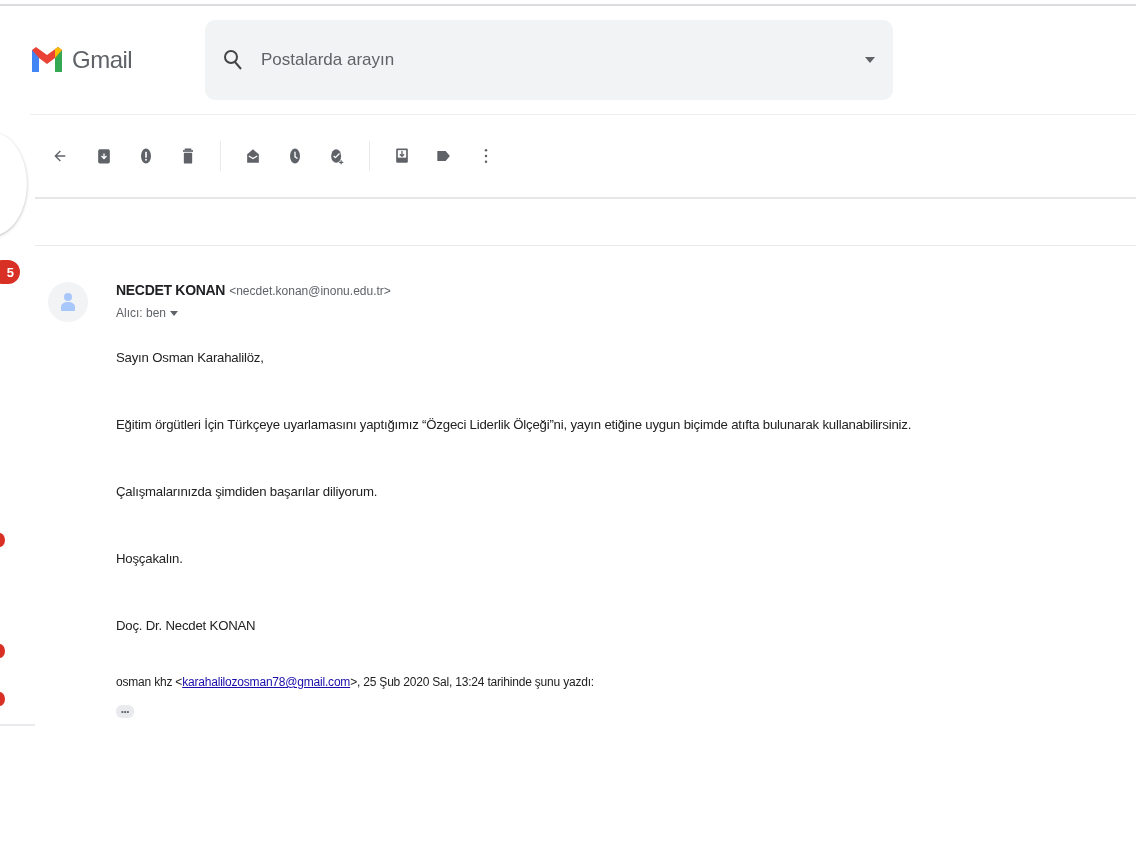 This screenshot has width=1136, height=848. I want to click on message-paragraph: Sayın Osman Karahalilöz,, so click(190, 357).